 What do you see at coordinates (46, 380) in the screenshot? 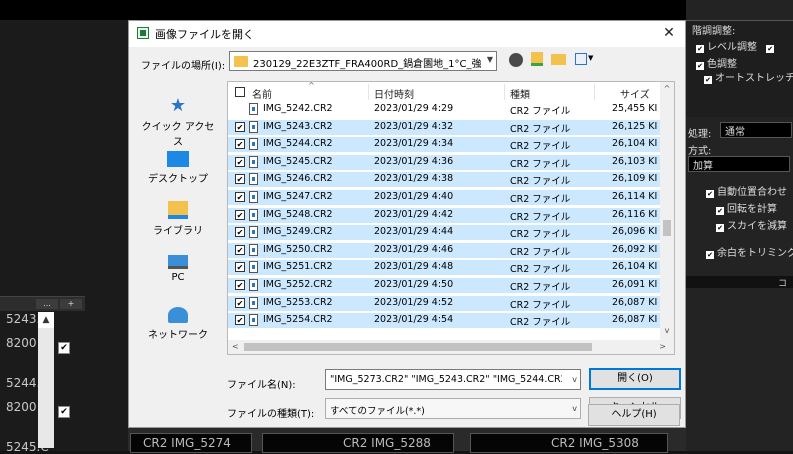
I see `background-scrollbar: ▲` at bounding box center [46, 380].